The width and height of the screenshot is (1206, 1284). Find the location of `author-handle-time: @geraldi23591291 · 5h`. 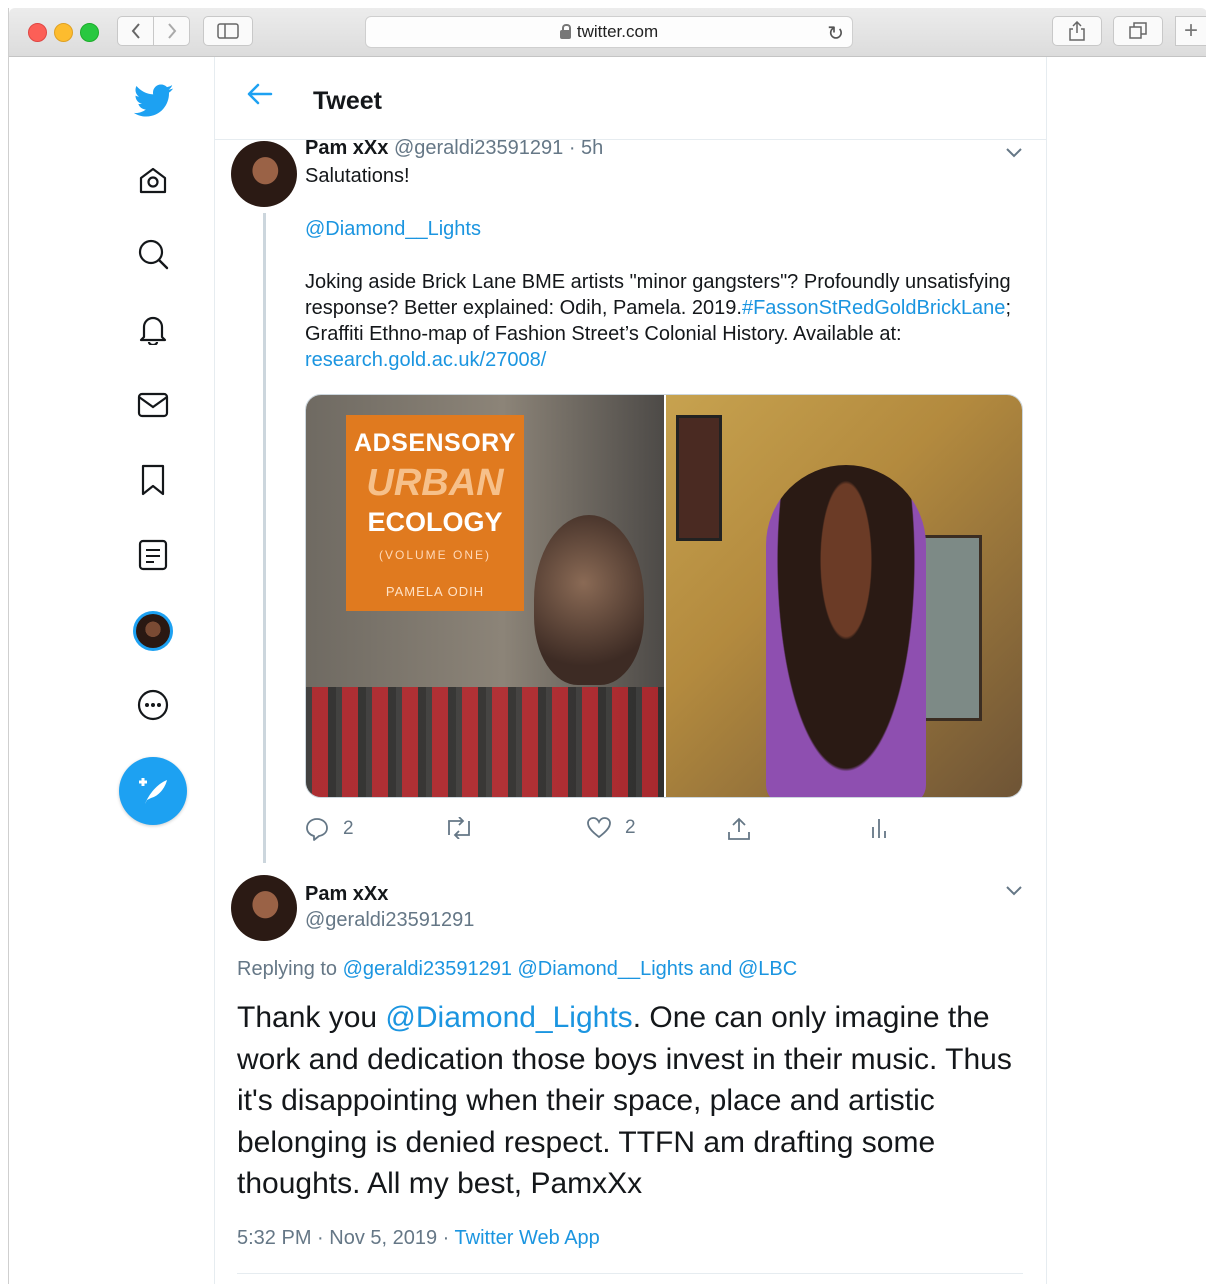

author-handle-time: @geraldi23591291 · 5h is located at coordinates (498, 148).